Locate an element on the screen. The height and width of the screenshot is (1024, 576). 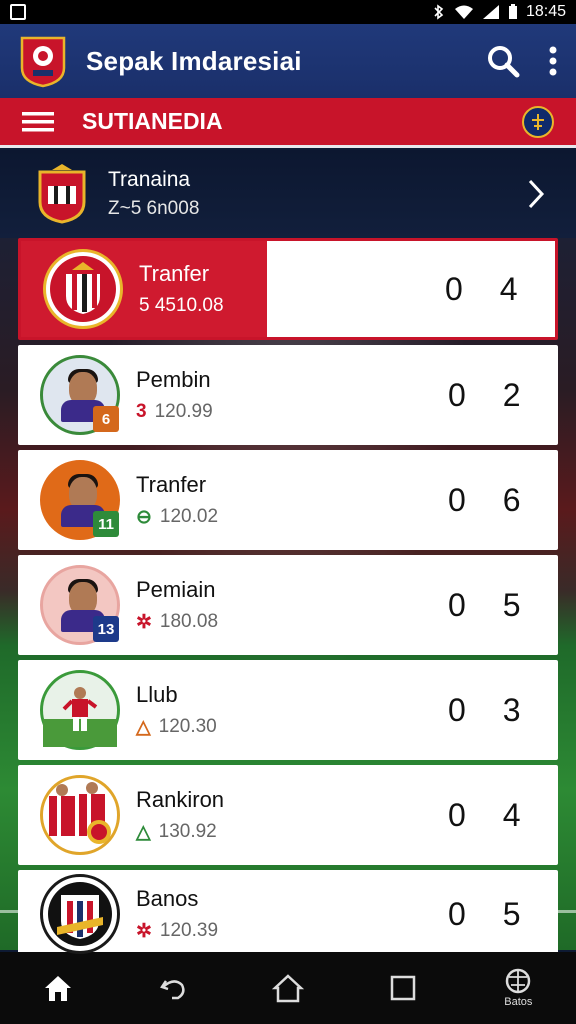
item-name: Llub is located at coordinates (157, 694).